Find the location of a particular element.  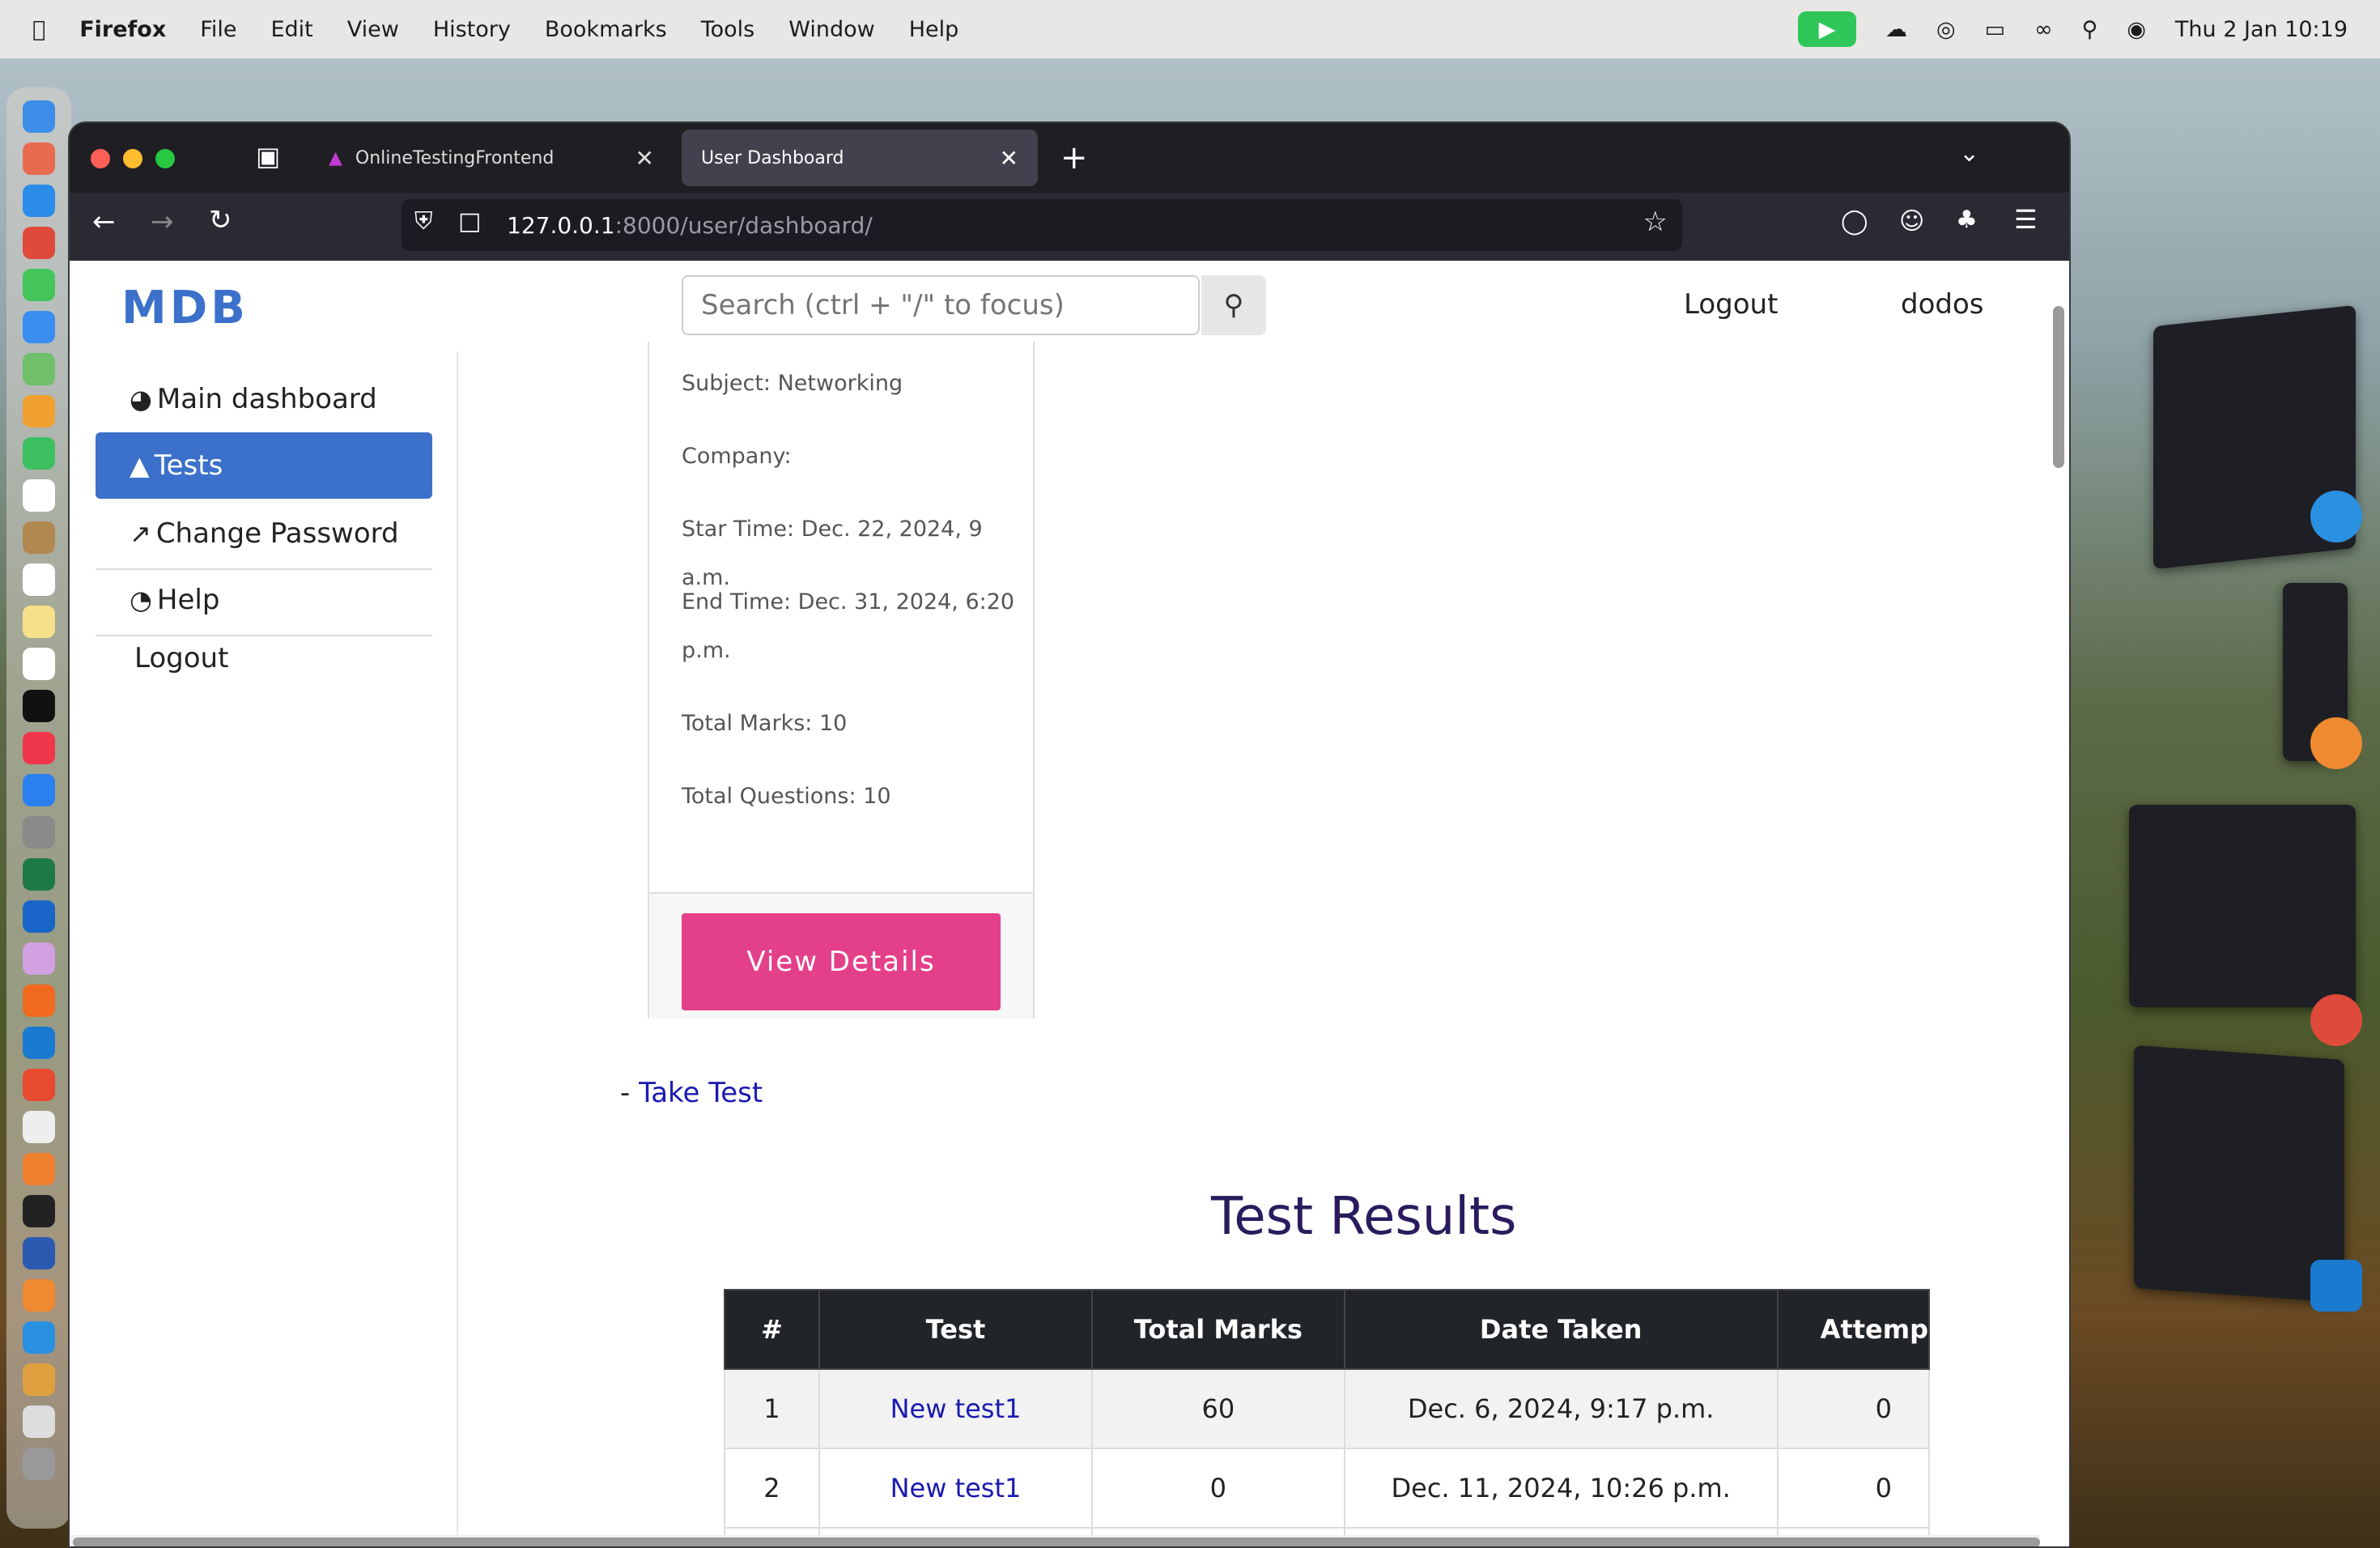

chrome-icon is located at coordinates (39, 243).